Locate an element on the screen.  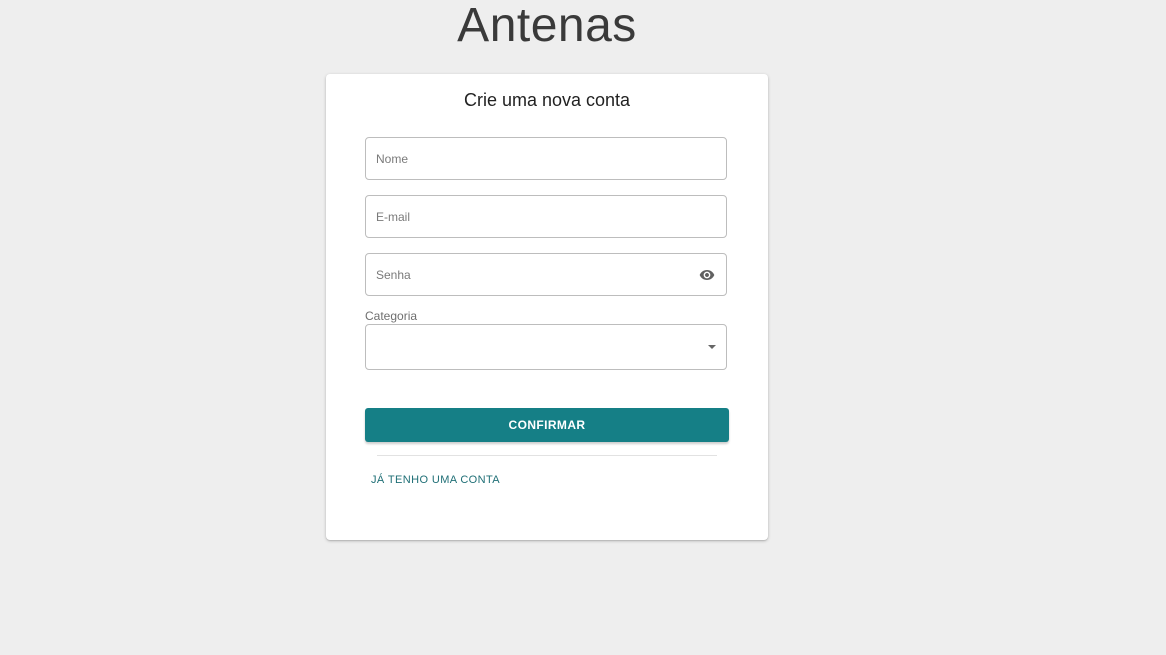
nome-field is located at coordinates (546, 158).